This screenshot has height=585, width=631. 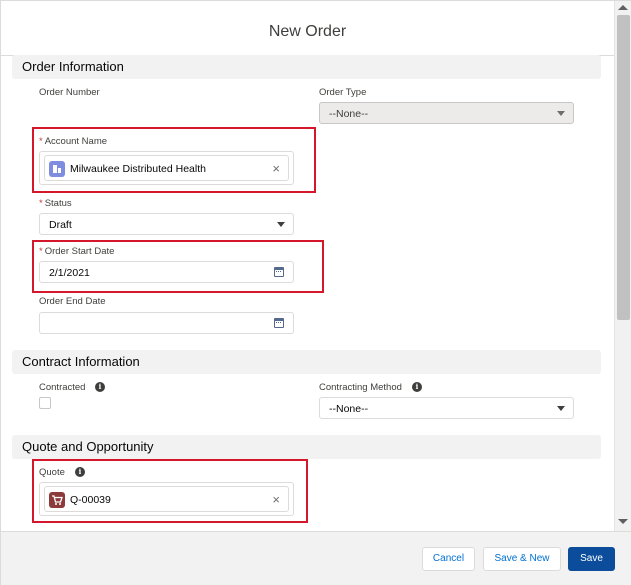 What do you see at coordinates (306, 447) in the screenshot?
I see `section-quote-and-opportunity: Quote and Opportunity` at bounding box center [306, 447].